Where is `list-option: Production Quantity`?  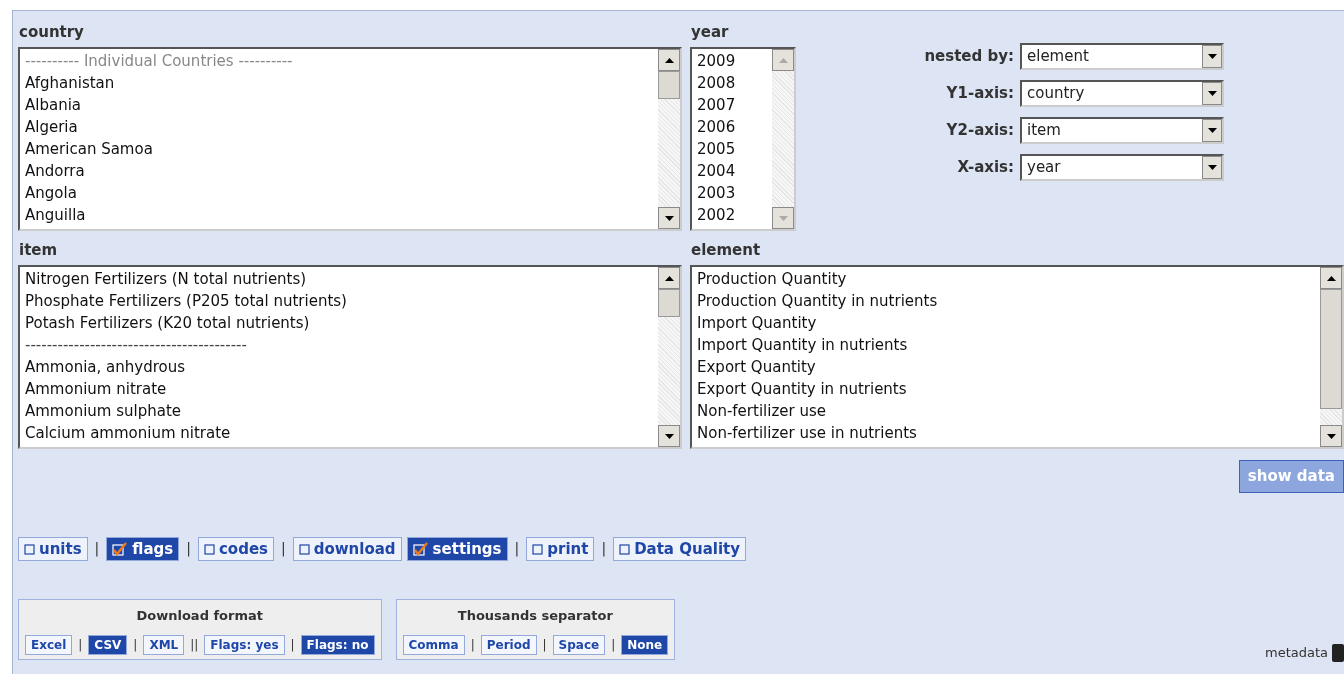 list-option: Production Quantity is located at coordinates (1008, 279).